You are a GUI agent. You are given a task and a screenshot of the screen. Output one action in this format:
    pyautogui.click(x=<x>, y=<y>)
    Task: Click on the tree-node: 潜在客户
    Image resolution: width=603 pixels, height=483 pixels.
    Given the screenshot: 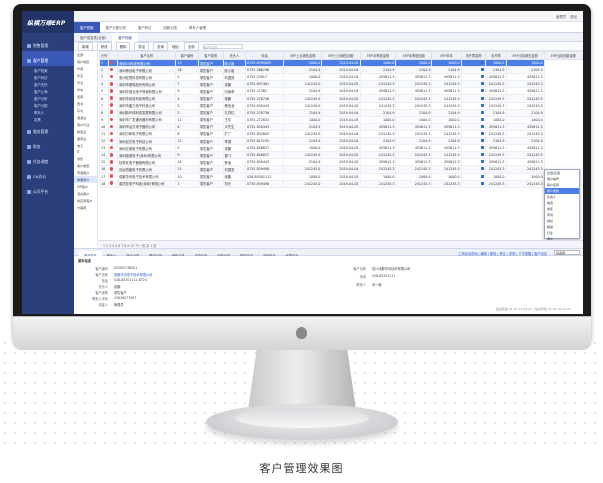 What is the action you would take?
    pyautogui.click(x=85, y=193)
    